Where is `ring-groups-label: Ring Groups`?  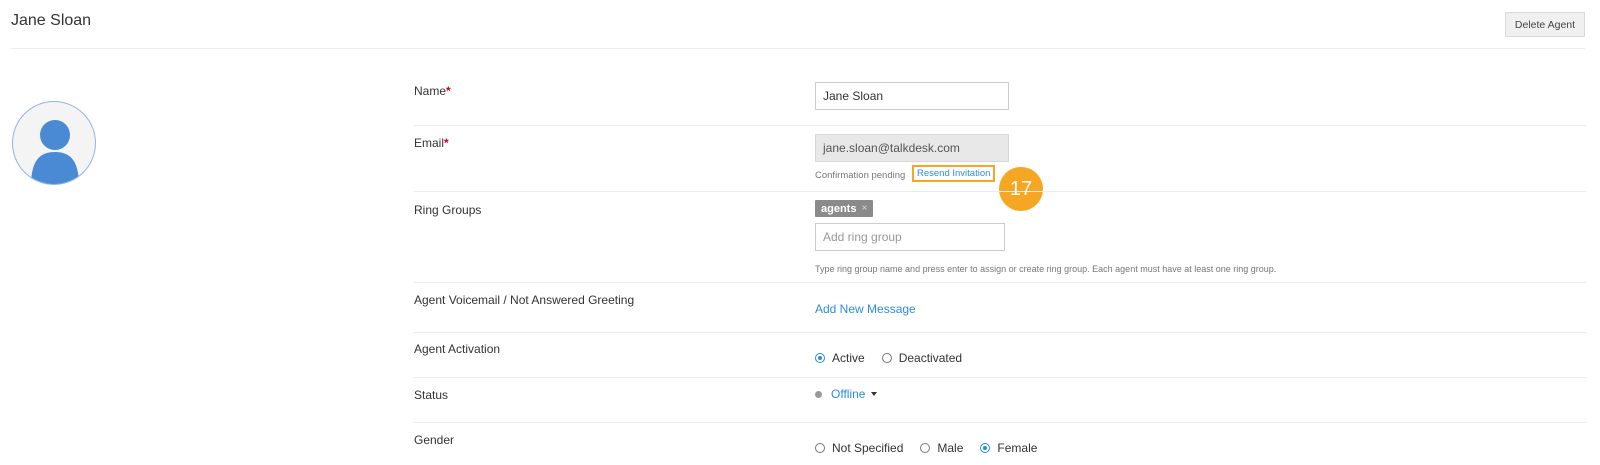 ring-groups-label: Ring Groups is located at coordinates (448, 210).